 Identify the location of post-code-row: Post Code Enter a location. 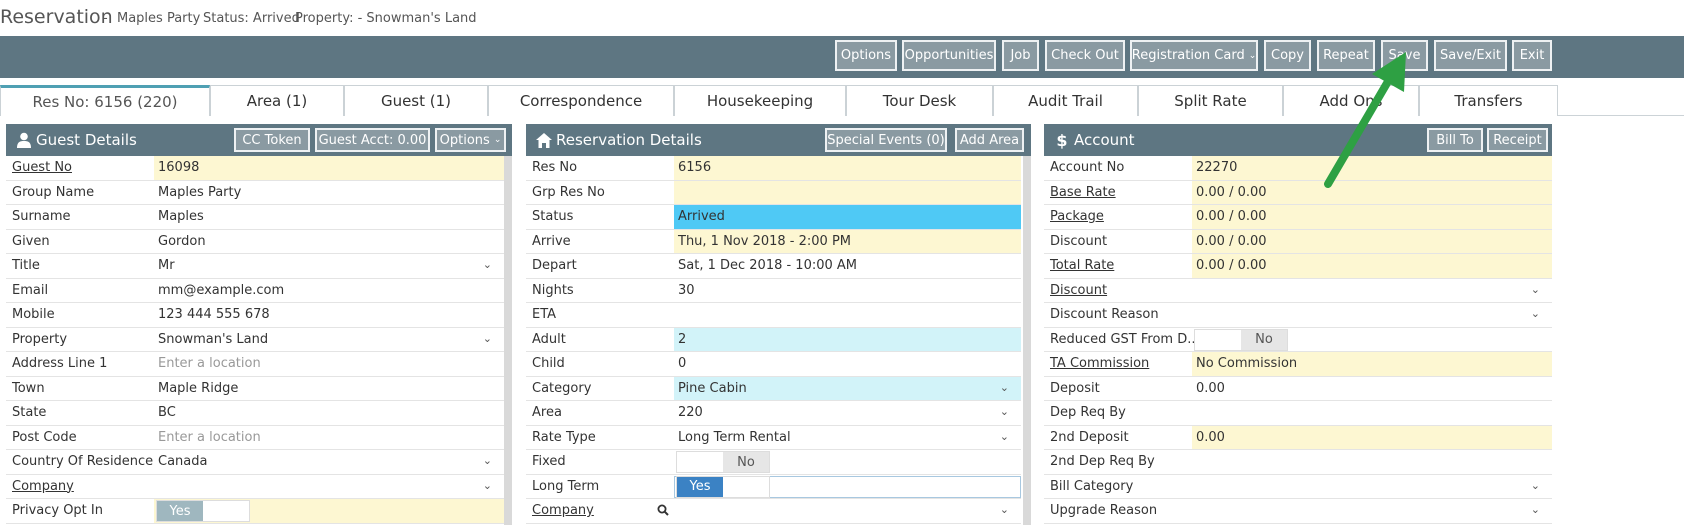
(255, 438).